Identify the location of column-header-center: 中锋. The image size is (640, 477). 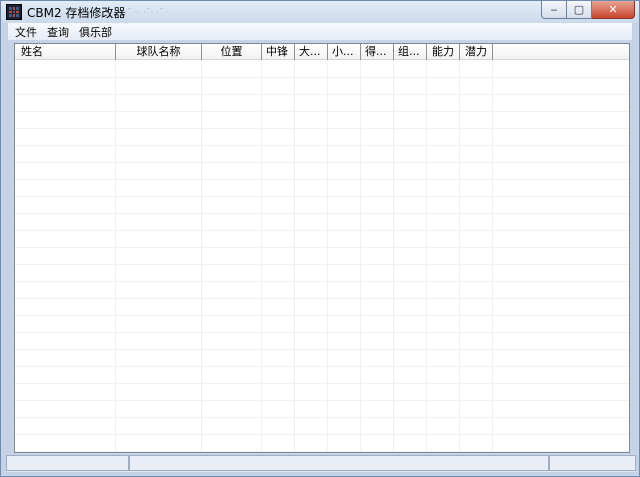
(278, 52).